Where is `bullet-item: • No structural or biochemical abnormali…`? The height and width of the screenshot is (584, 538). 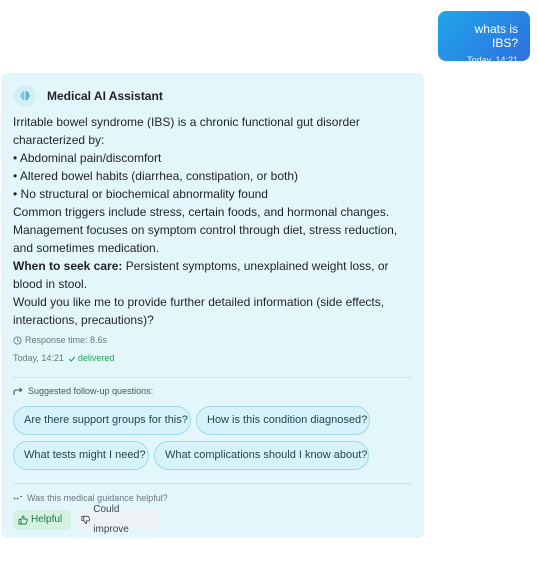 bullet-item: • No structural or biochemical abnormali… is located at coordinates (140, 194).